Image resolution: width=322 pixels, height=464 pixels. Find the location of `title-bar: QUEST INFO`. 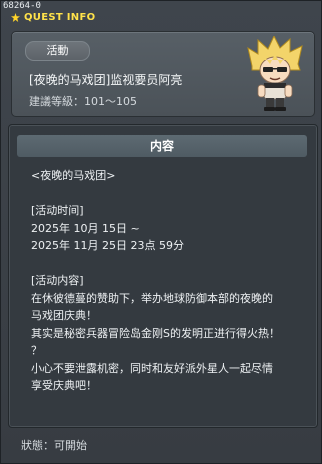

title-bar: QUEST INFO is located at coordinates (53, 17).